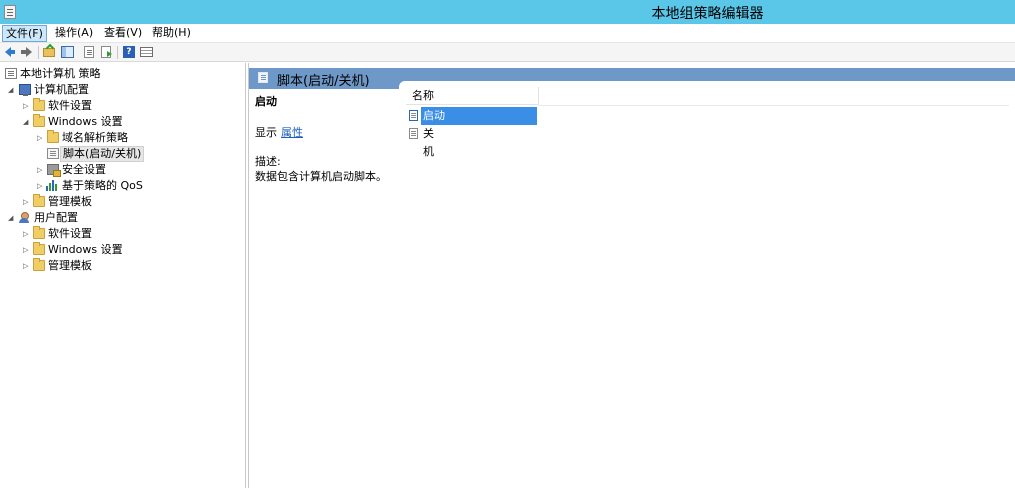 This screenshot has width=1015, height=488. I want to click on menu-bar: 文件(F) 操作(A) 查看(V) 帮助(H), so click(507, 33).